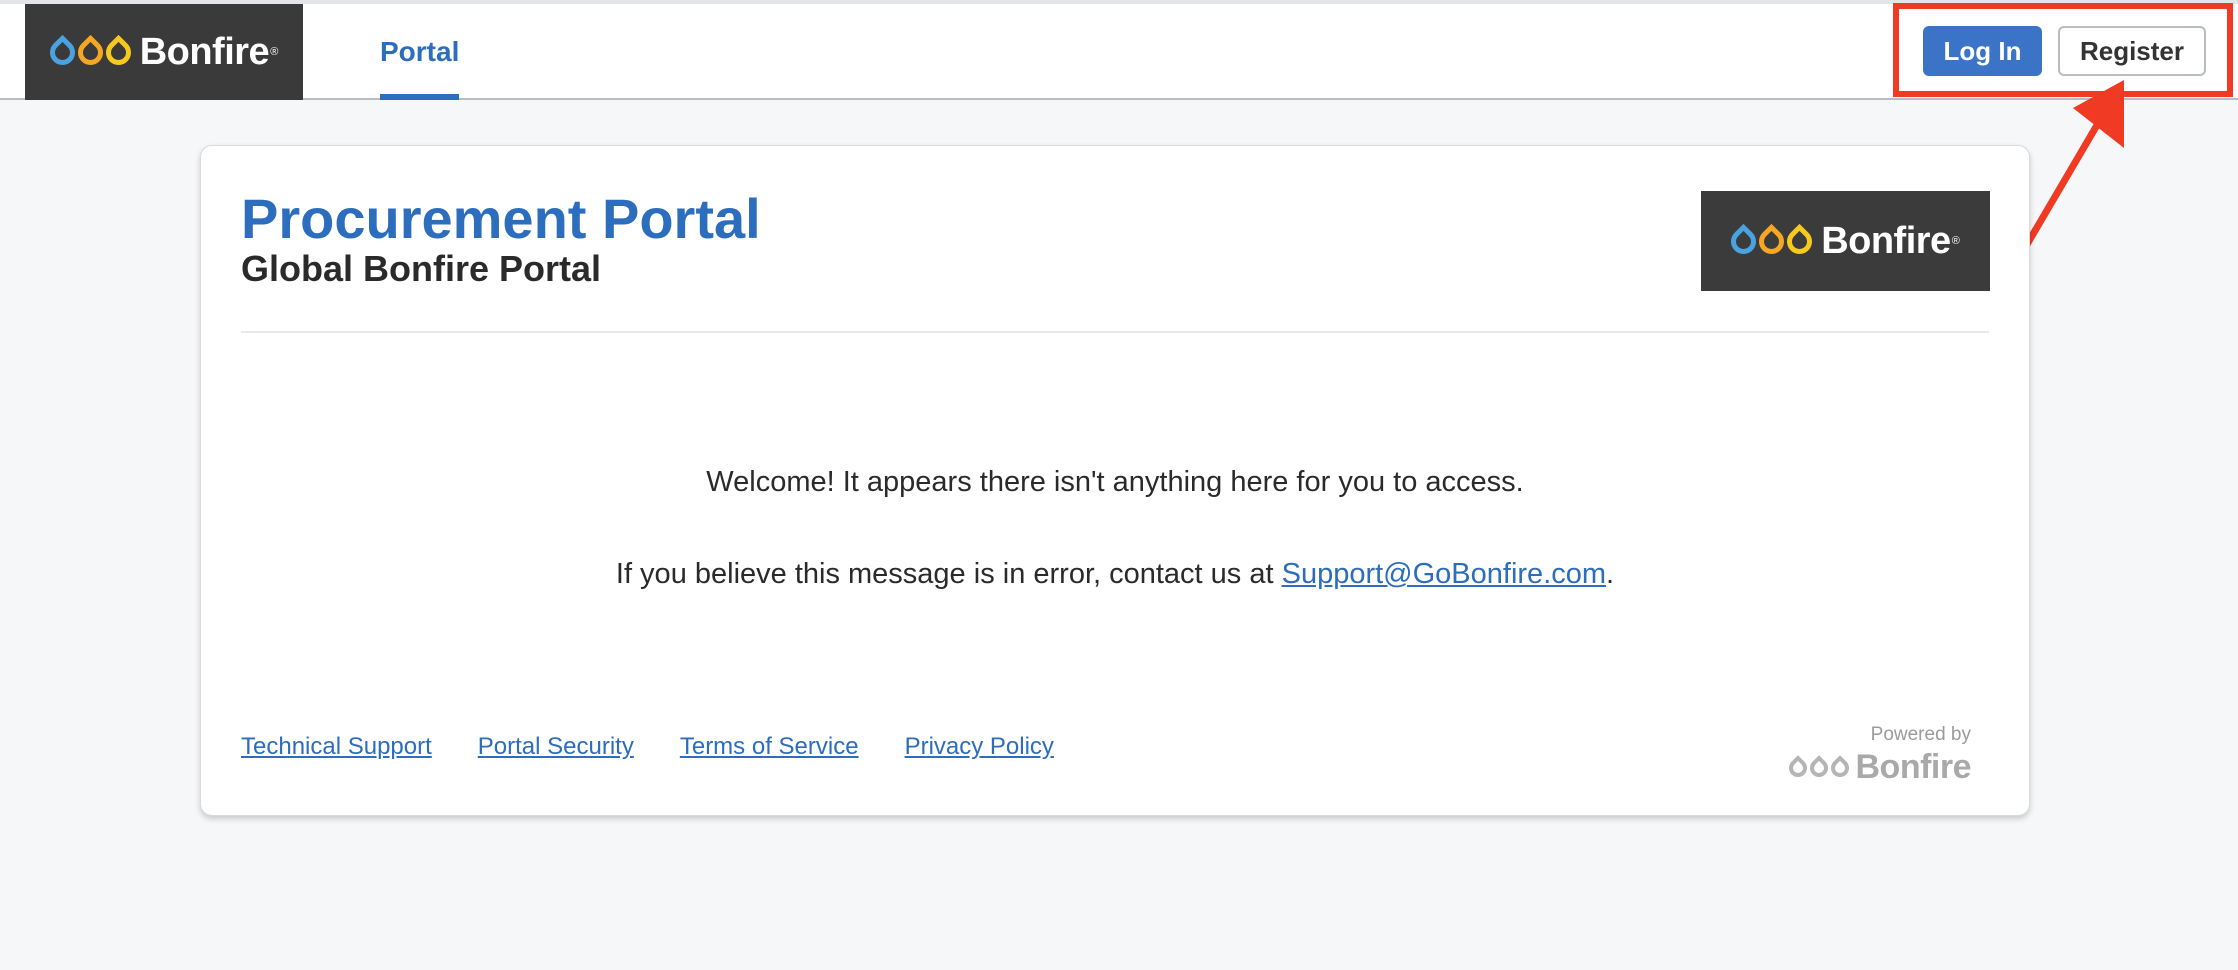 Image resolution: width=2238 pixels, height=970 pixels. I want to click on powered-by-bonfire: Powered by Bonfire, so click(1878, 755).